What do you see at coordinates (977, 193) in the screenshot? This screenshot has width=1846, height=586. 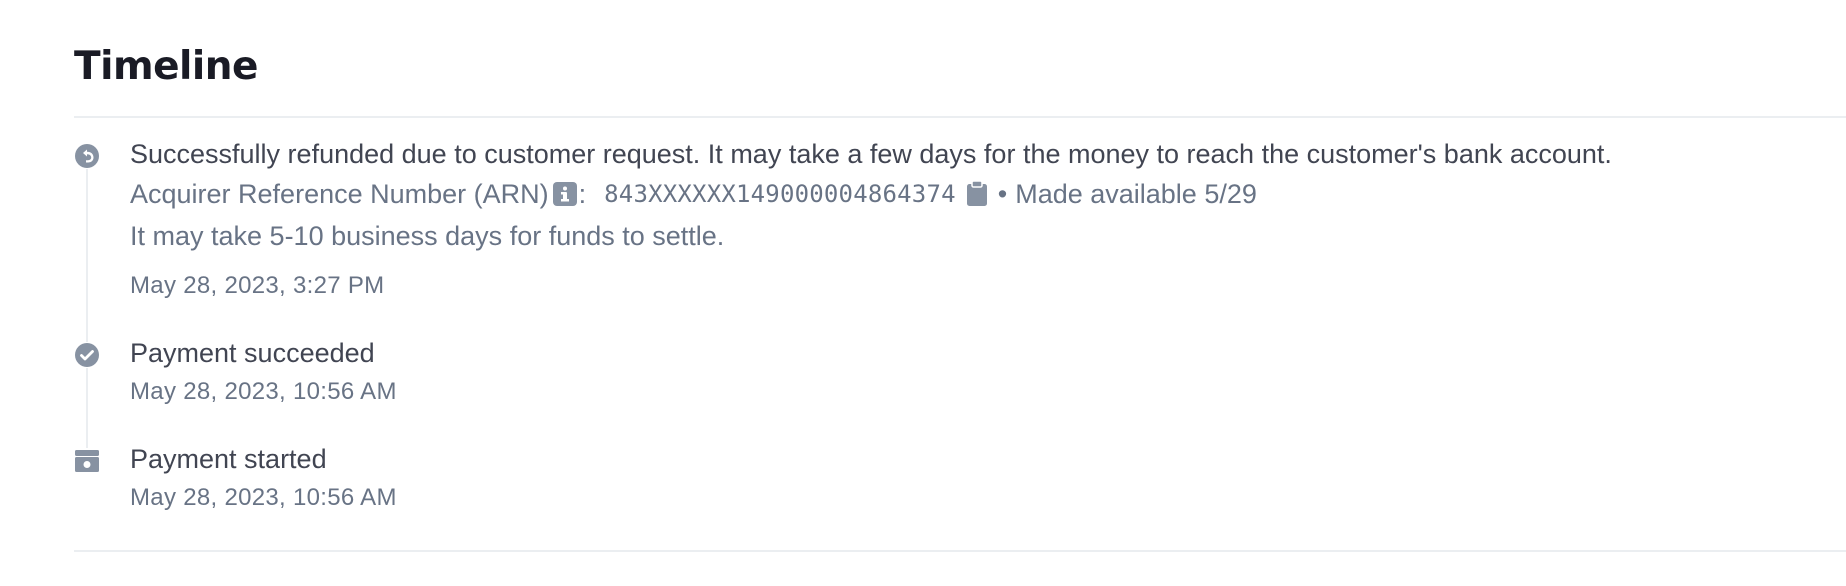 I see `clipboard-icon` at bounding box center [977, 193].